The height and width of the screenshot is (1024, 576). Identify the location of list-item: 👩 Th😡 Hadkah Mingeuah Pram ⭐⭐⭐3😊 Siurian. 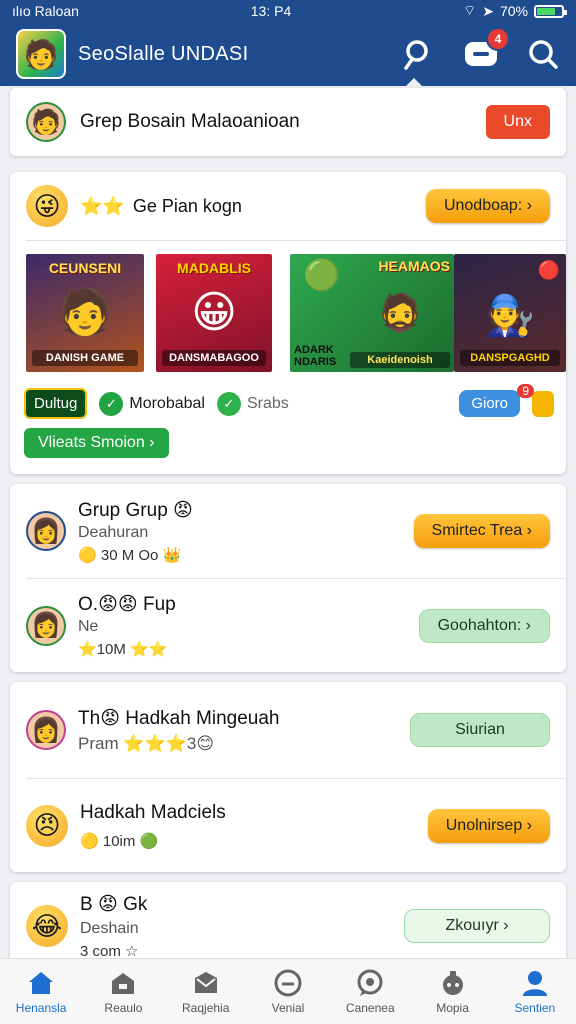
(288, 730).